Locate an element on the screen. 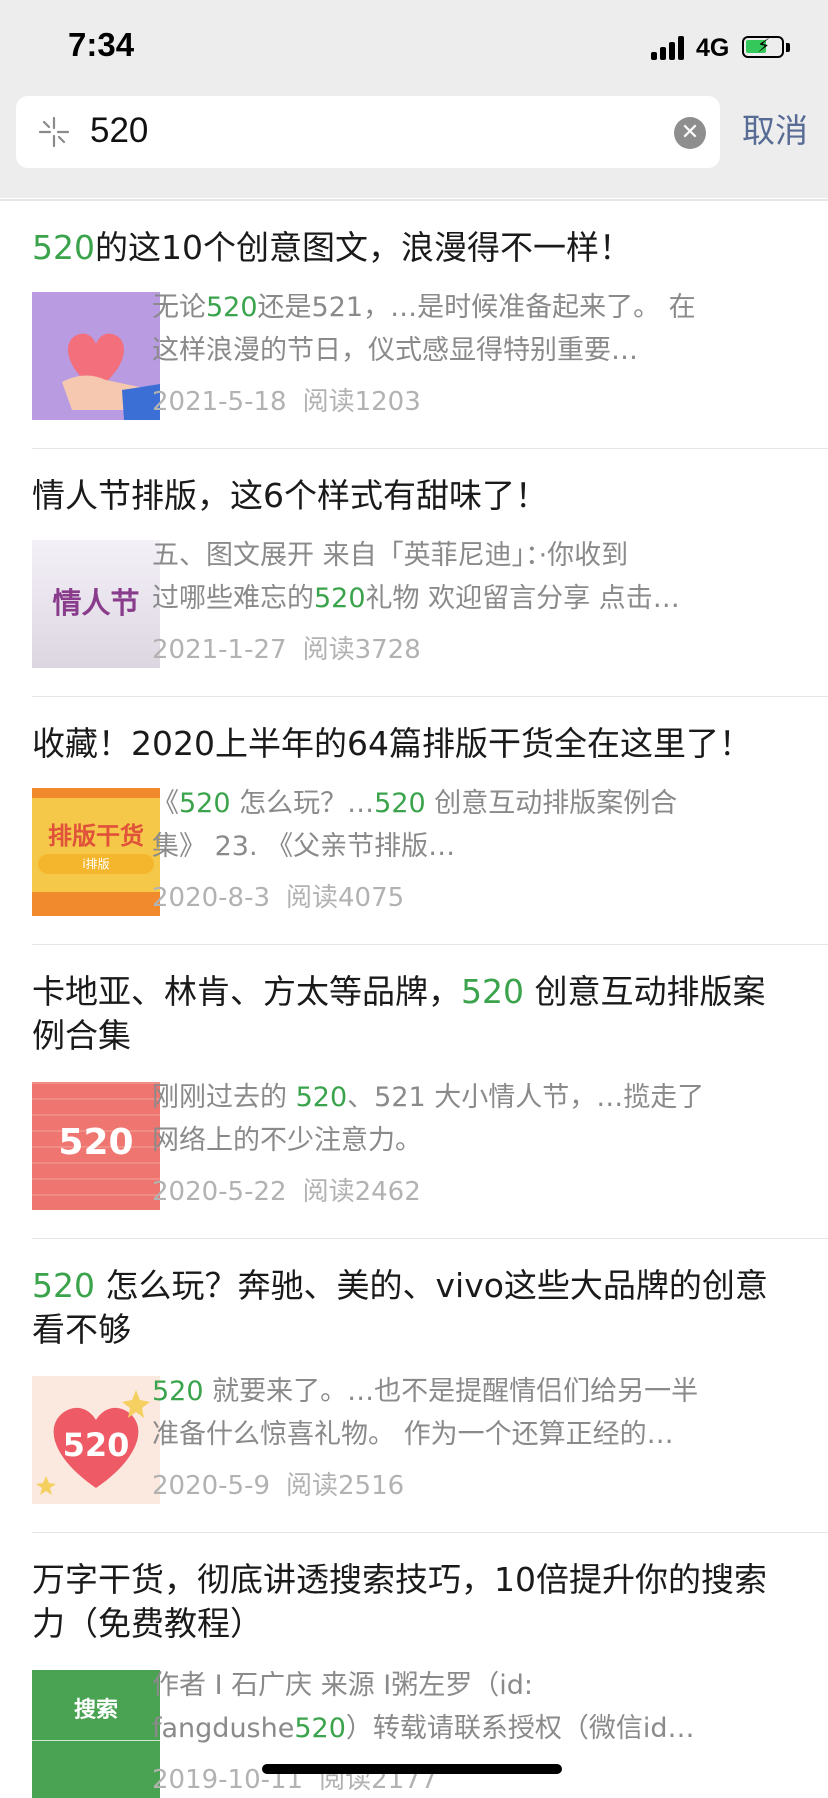  network-type: 4G is located at coordinates (713, 48).